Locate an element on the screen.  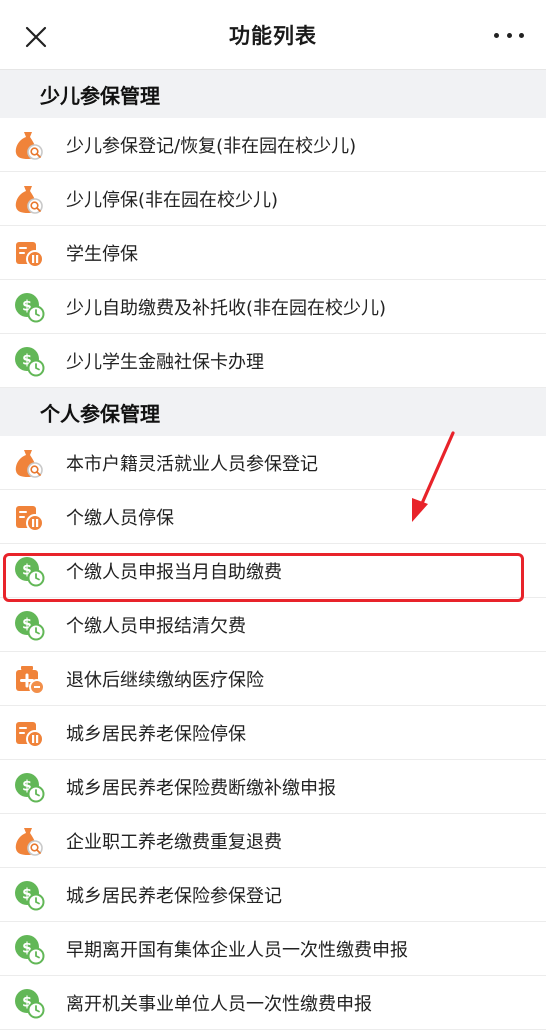
list-item: 城乡居民养老保险费断缴补缴申报 is located at coordinates (273, 787).